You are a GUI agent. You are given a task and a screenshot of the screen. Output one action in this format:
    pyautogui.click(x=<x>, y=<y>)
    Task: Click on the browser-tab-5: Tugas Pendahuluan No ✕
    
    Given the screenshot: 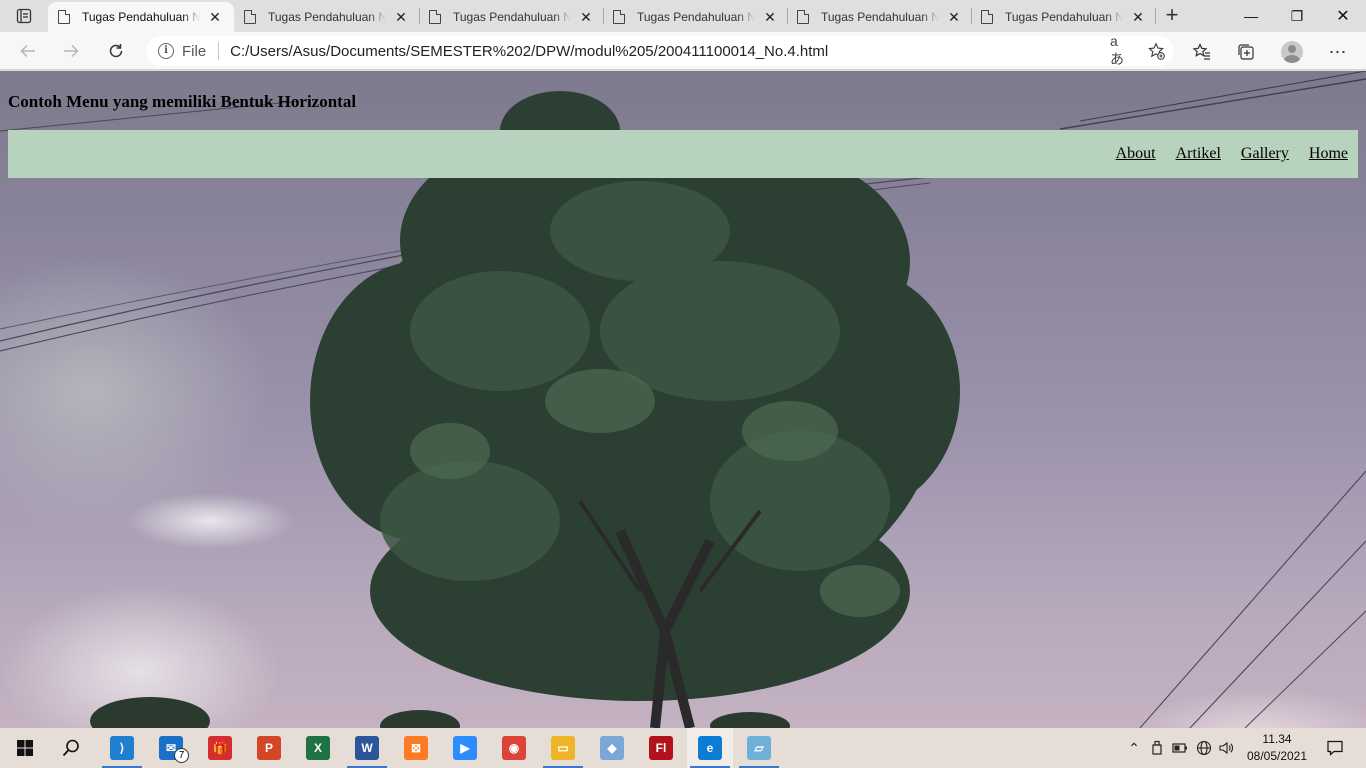 What is the action you would take?
    pyautogui.click(x=879, y=17)
    